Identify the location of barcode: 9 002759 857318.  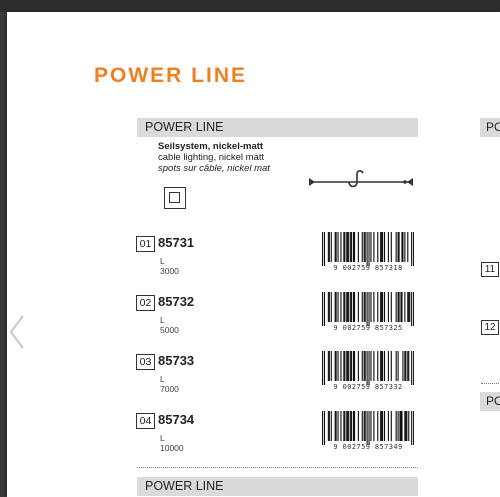
(368, 252).